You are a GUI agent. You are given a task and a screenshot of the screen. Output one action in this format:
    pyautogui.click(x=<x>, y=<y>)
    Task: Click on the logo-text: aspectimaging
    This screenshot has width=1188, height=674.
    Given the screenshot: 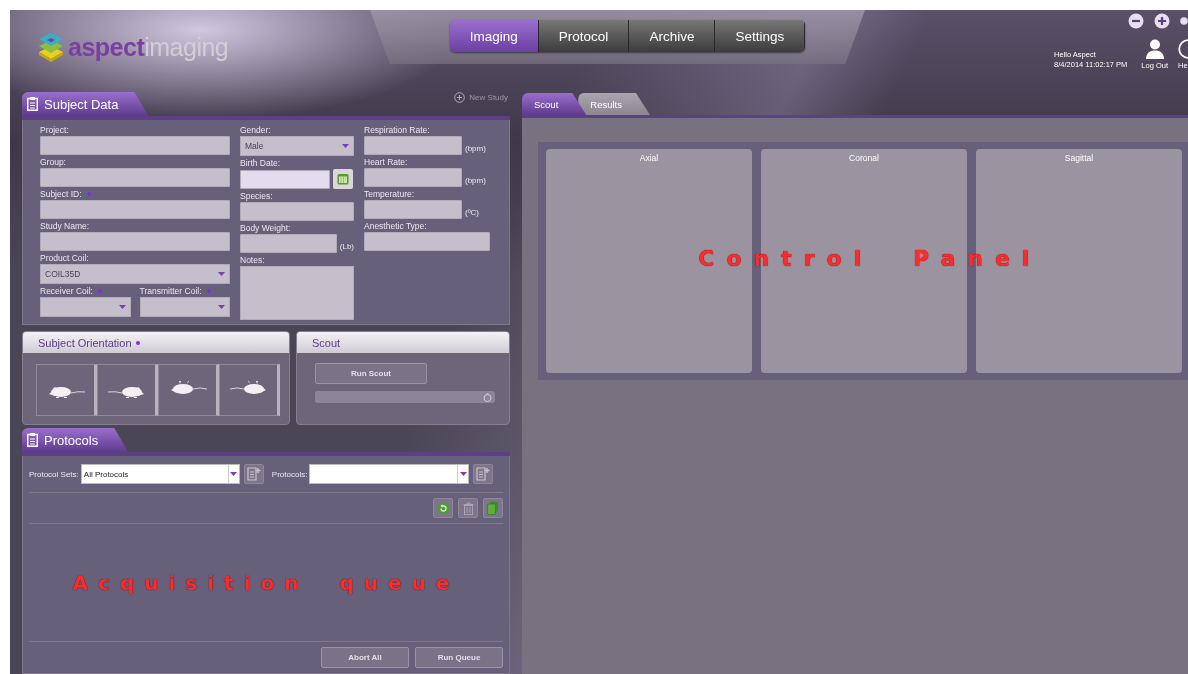 What is the action you would take?
    pyautogui.click(x=148, y=47)
    